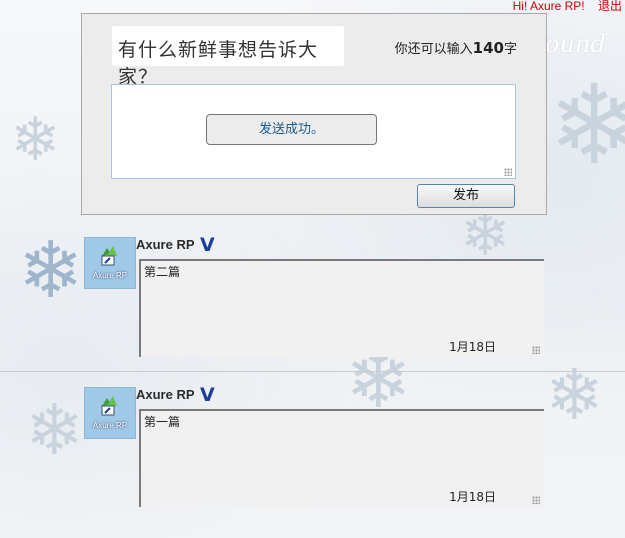  Describe the element at coordinates (510, 49) in the screenshot. I see `counter-suffix: 字` at that location.